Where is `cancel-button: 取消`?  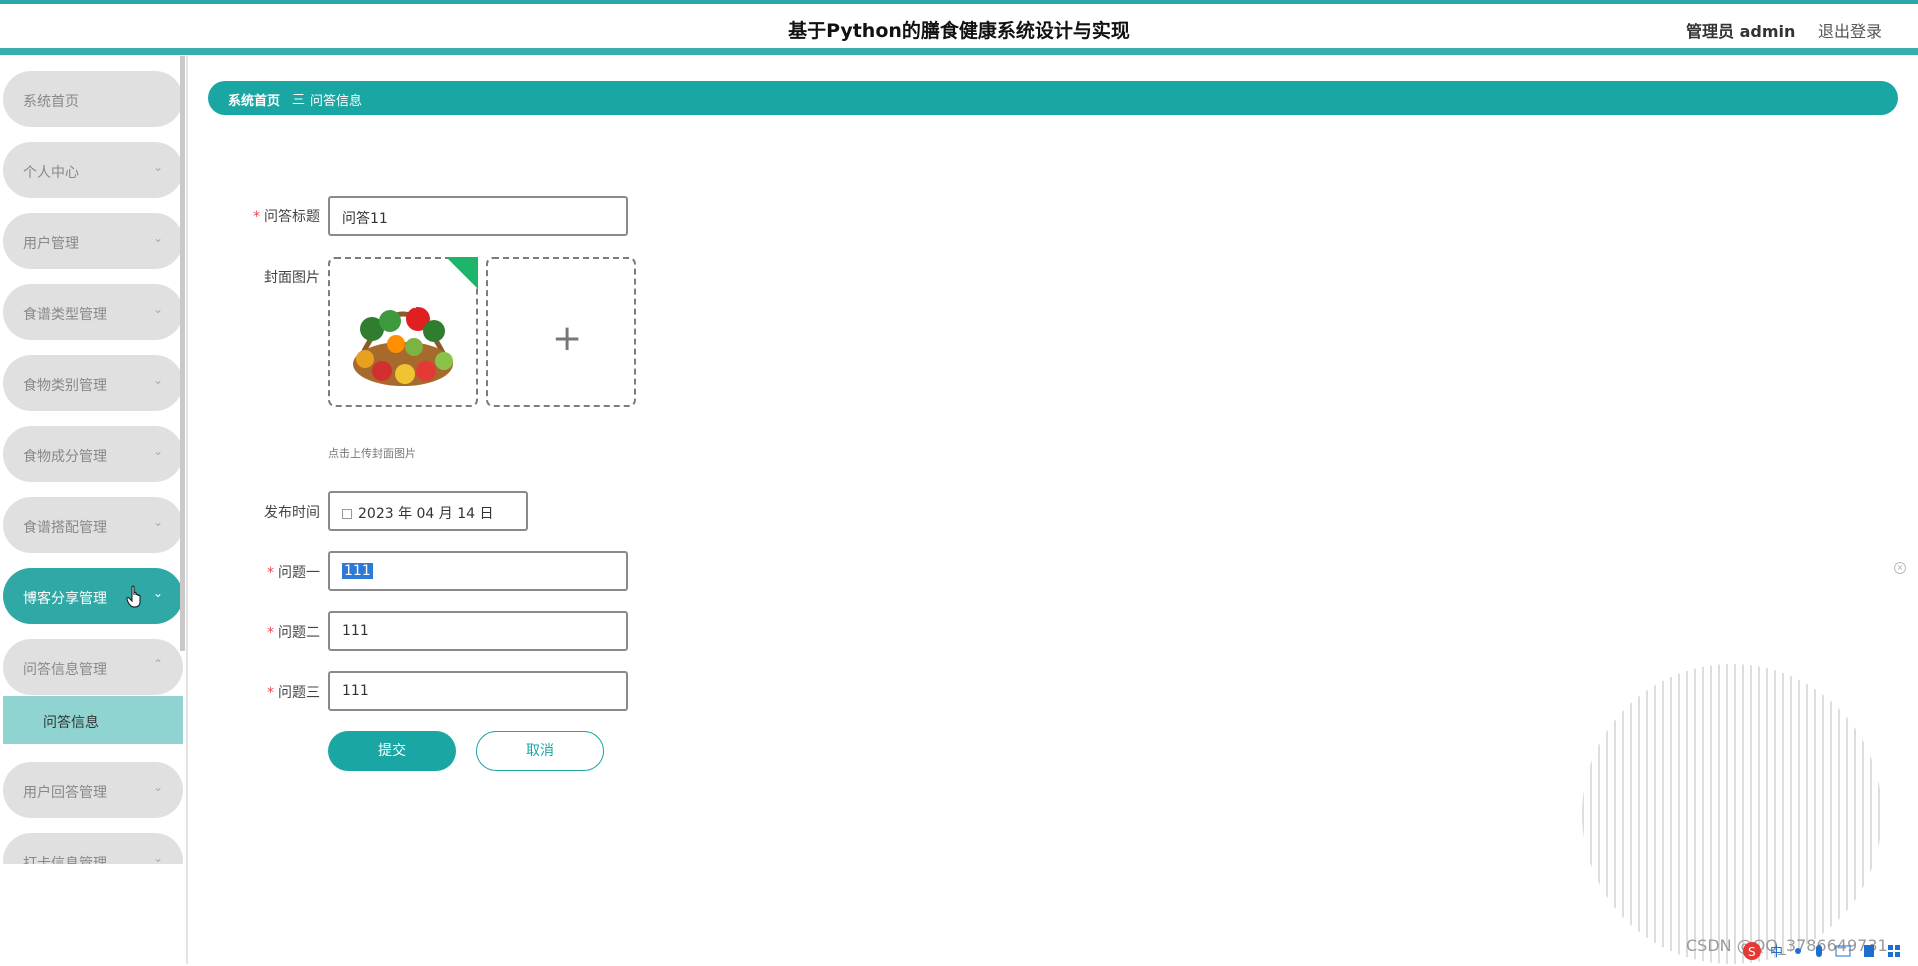 cancel-button: 取消 is located at coordinates (540, 751).